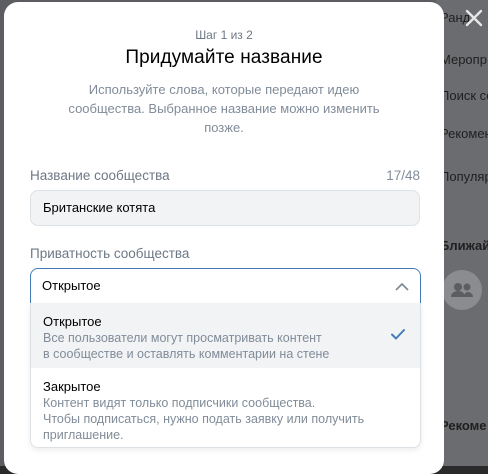  Describe the element at coordinates (464, 176) in the screenshot. I see `background-item: Популяр` at that location.